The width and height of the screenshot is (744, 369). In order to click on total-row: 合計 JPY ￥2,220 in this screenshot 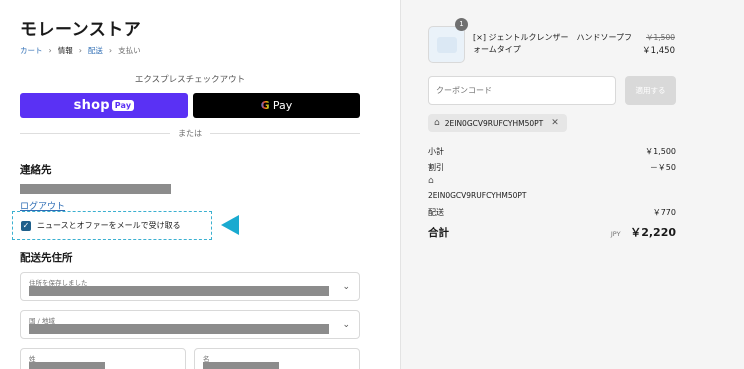, I will do `click(552, 232)`.